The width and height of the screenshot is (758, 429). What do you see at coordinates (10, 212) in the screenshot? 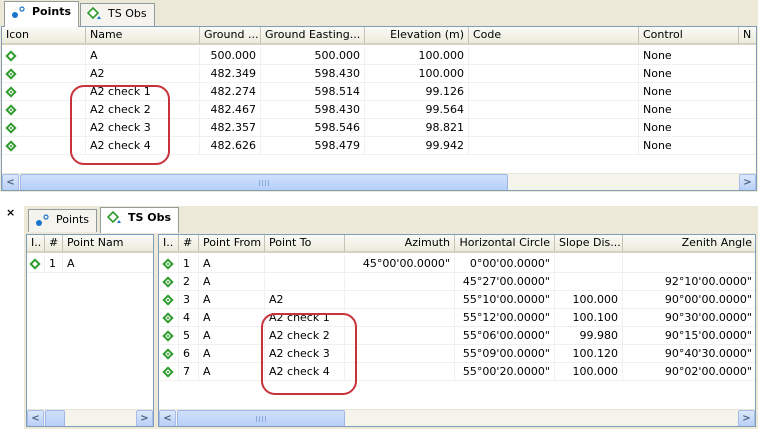
I see `close-icon: ×` at bounding box center [10, 212].